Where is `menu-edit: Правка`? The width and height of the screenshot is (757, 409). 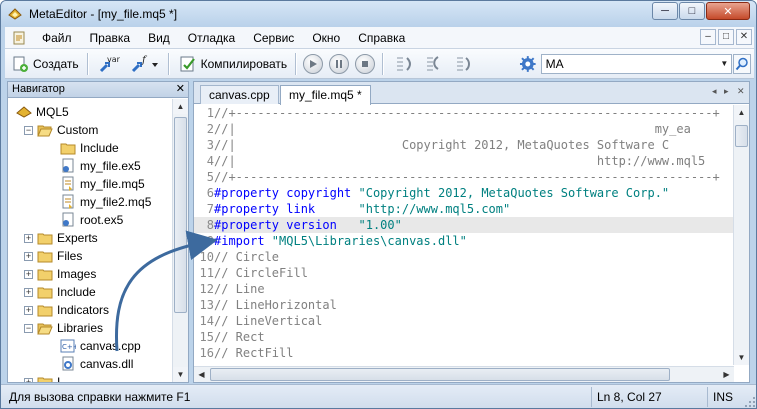 menu-edit: Правка is located at coordinates (110, 38).